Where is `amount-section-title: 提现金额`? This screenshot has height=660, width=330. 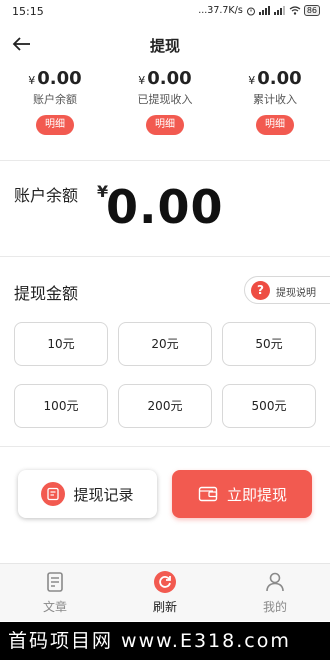 amount-section-title: 提现金额 is located at coordinates (46, 293).